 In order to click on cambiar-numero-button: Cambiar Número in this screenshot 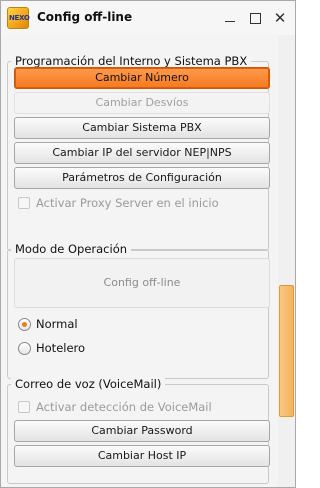, I will do `click(142, 78)`.